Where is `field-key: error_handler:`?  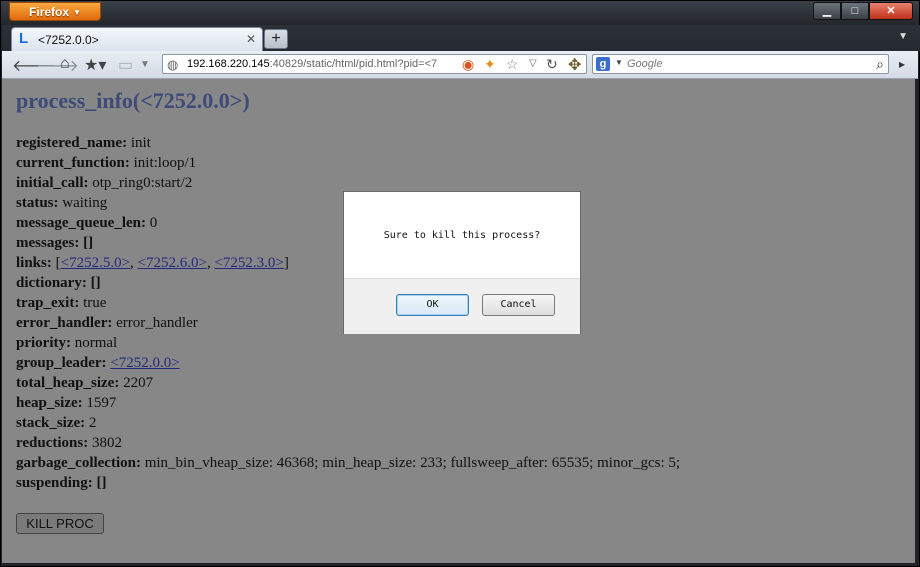 field-key: error_handler: is located at coordinates (64, 323).